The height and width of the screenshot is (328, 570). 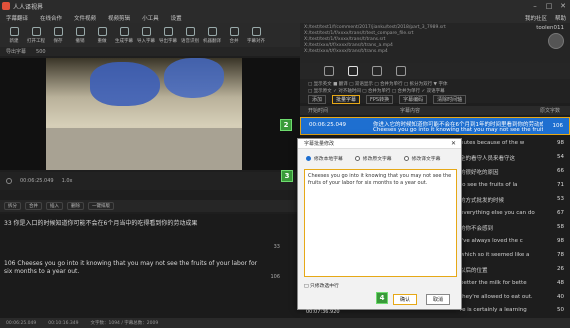 I want to click on toolbar-button: 打开工程, so click(x=36, y=35).